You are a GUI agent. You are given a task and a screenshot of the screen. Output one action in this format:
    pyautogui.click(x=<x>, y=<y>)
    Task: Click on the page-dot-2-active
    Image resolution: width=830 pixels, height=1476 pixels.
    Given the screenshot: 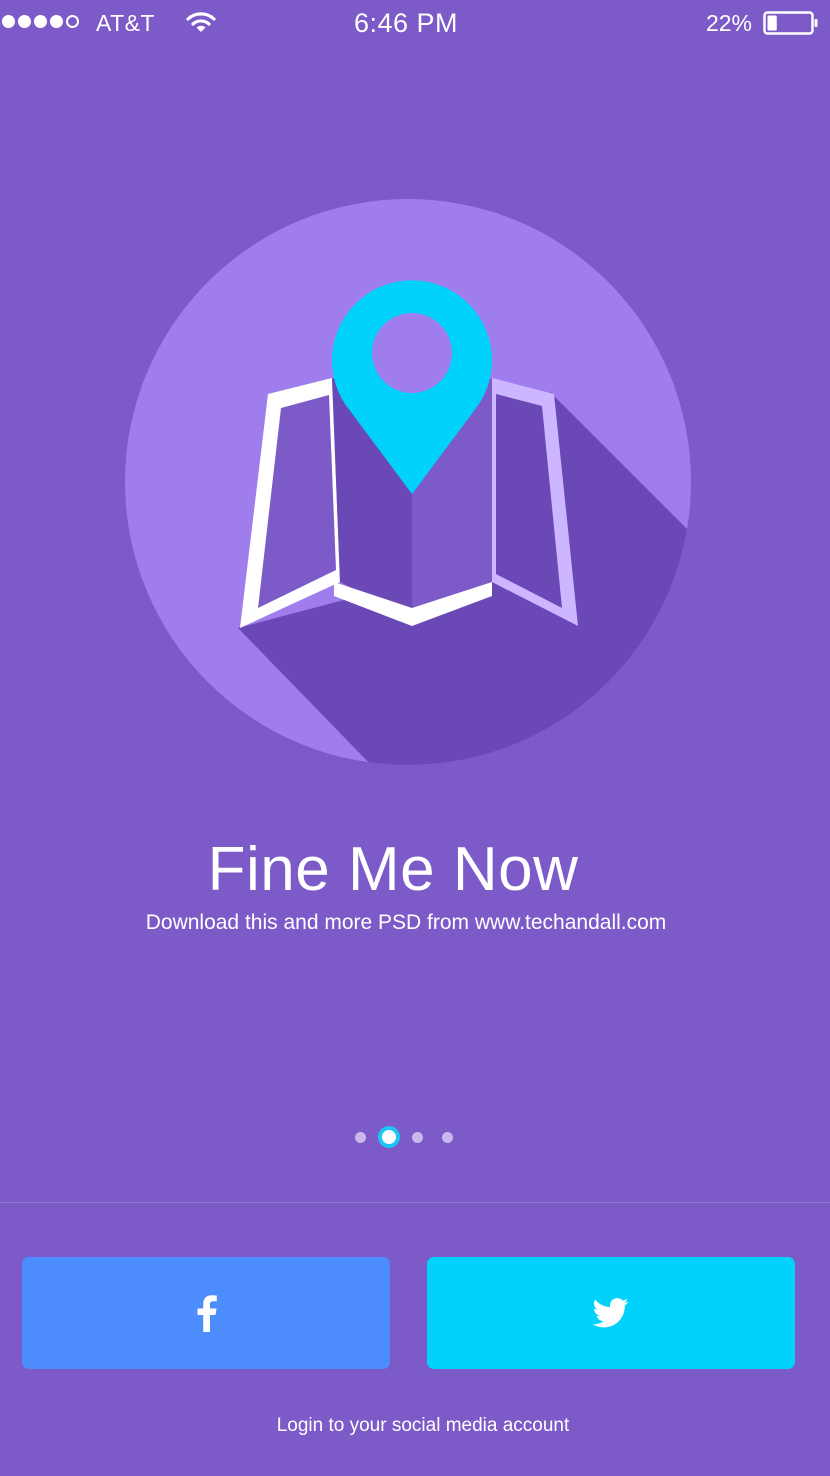 What is the action you would take?
    pyautogui.click(x=389, y=1137)
    